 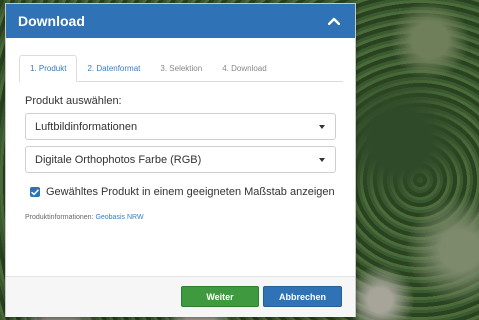 I want to click on product-select: Digitale Orthophotos Farbe (RGB), so click(x=180, y=159).